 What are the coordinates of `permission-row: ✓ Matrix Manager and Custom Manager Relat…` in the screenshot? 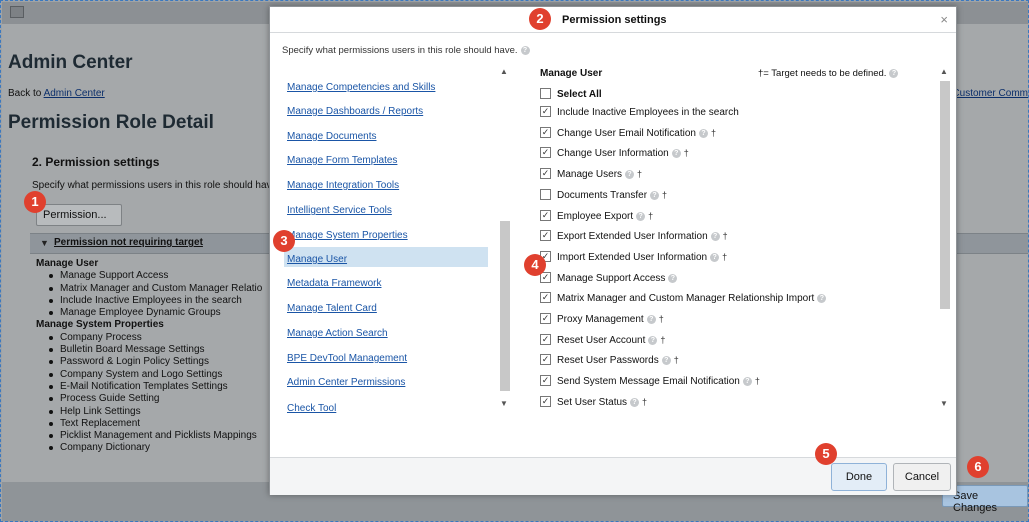 It's located at (683, 300).